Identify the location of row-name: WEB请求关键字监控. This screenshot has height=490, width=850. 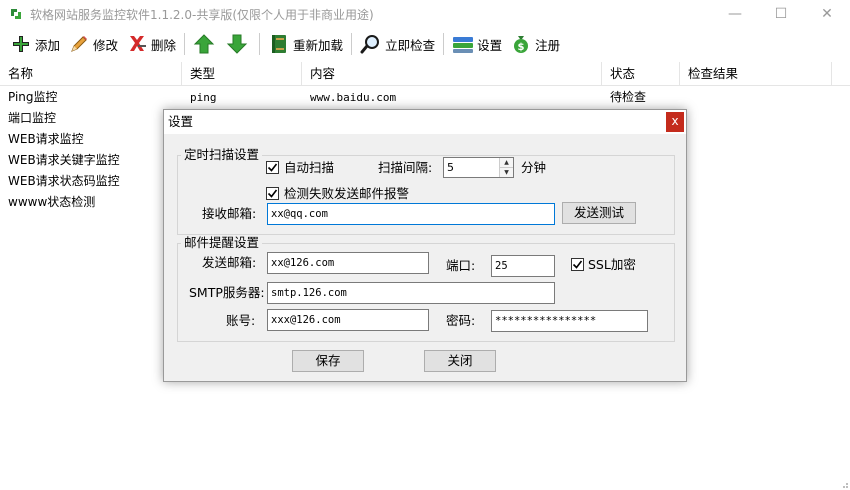
(64, 160).